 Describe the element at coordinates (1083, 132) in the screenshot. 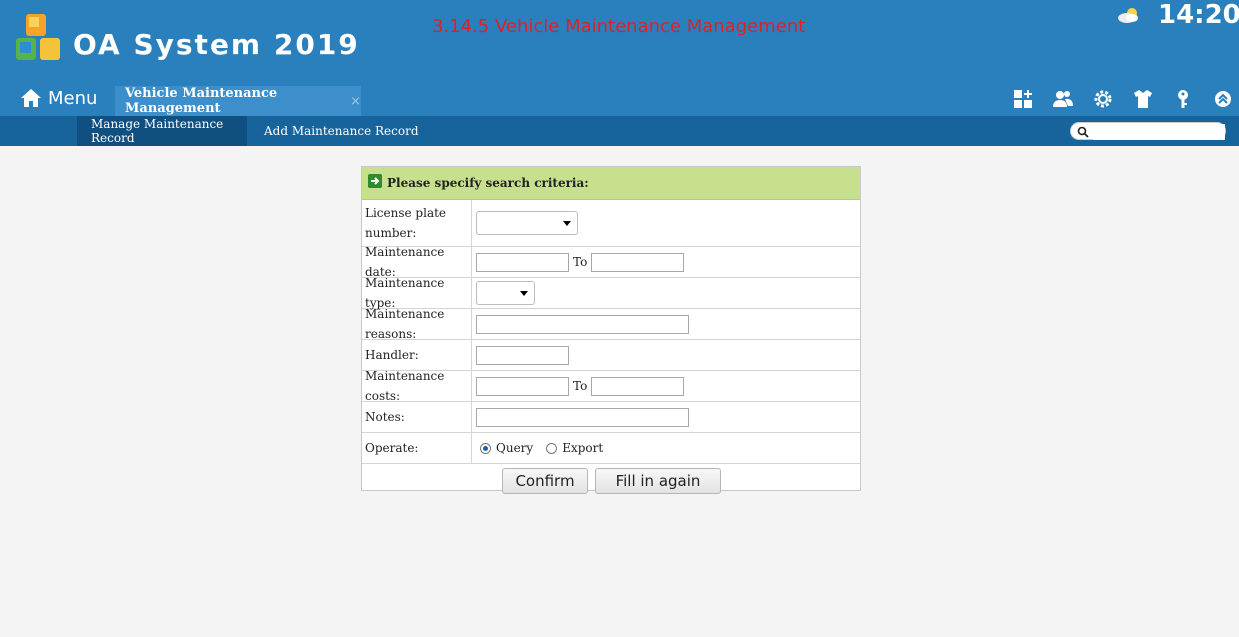

I see `search-icon` at that location.